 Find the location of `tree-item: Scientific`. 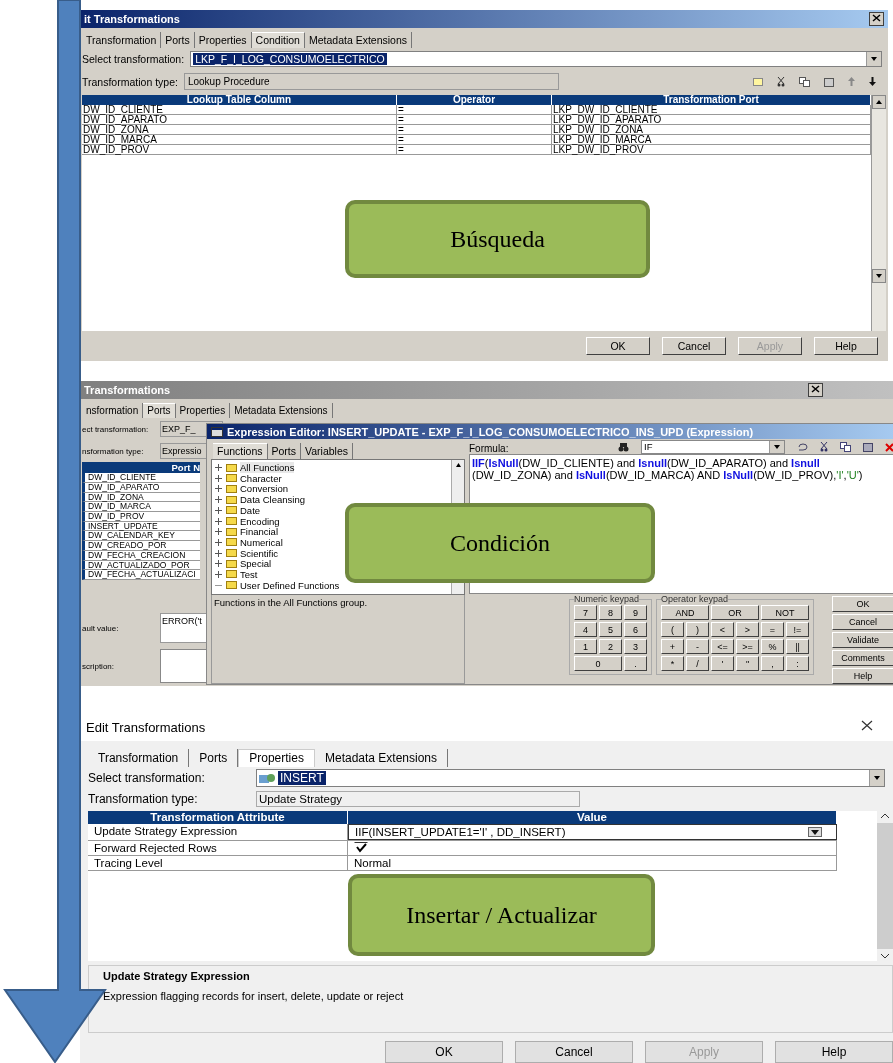

tree-item: Scientific is located at coordinates (259, 553).